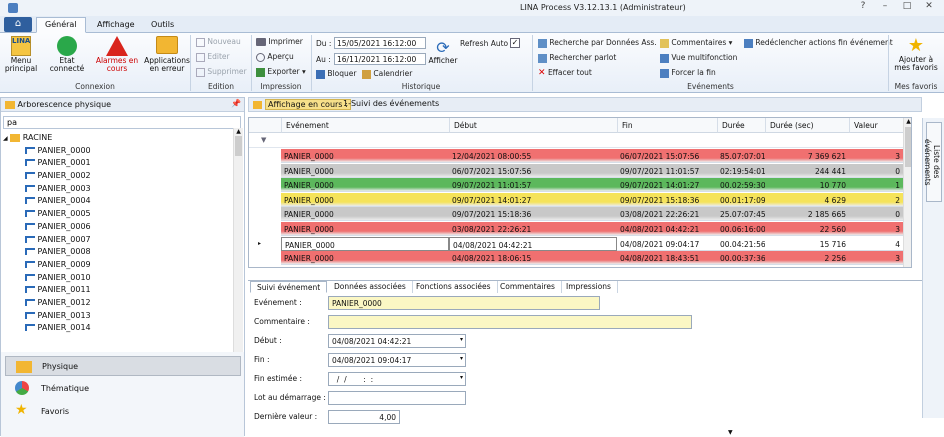  Describe the element at coordinates (660, 259) in the screenshot. I see `table-cell: 04/08/2021 18:43:51` at that location.